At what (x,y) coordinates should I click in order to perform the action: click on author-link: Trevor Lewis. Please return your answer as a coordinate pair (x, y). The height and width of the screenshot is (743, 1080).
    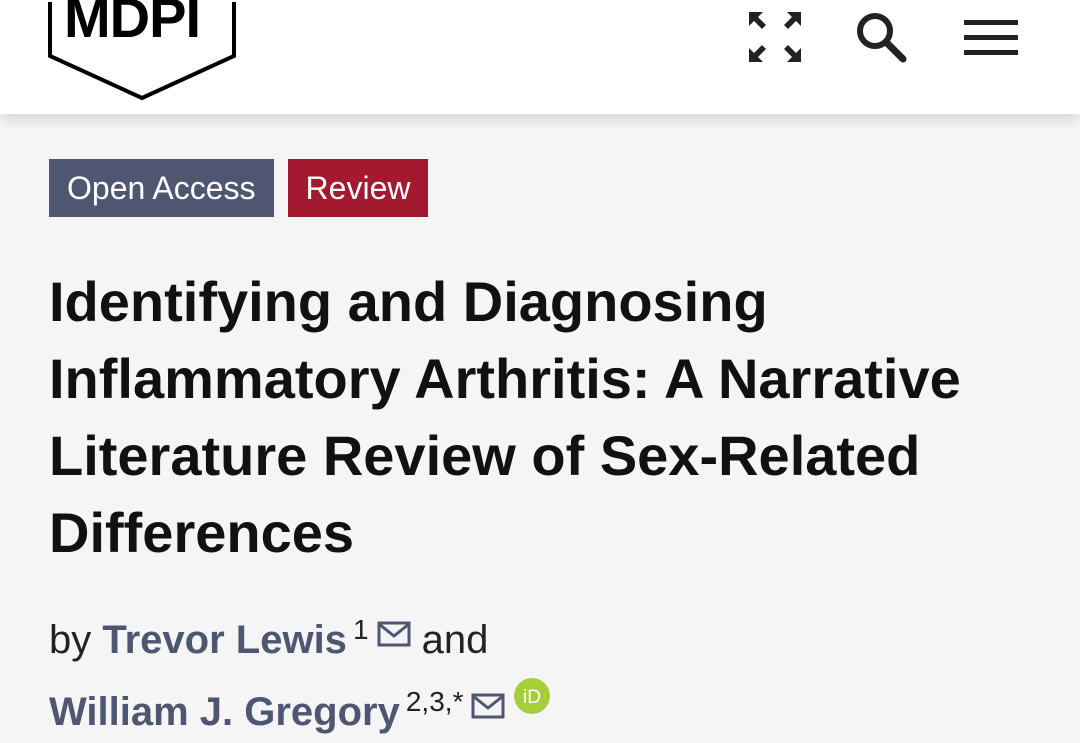
    Looking at the image, I should click on (224, 640).